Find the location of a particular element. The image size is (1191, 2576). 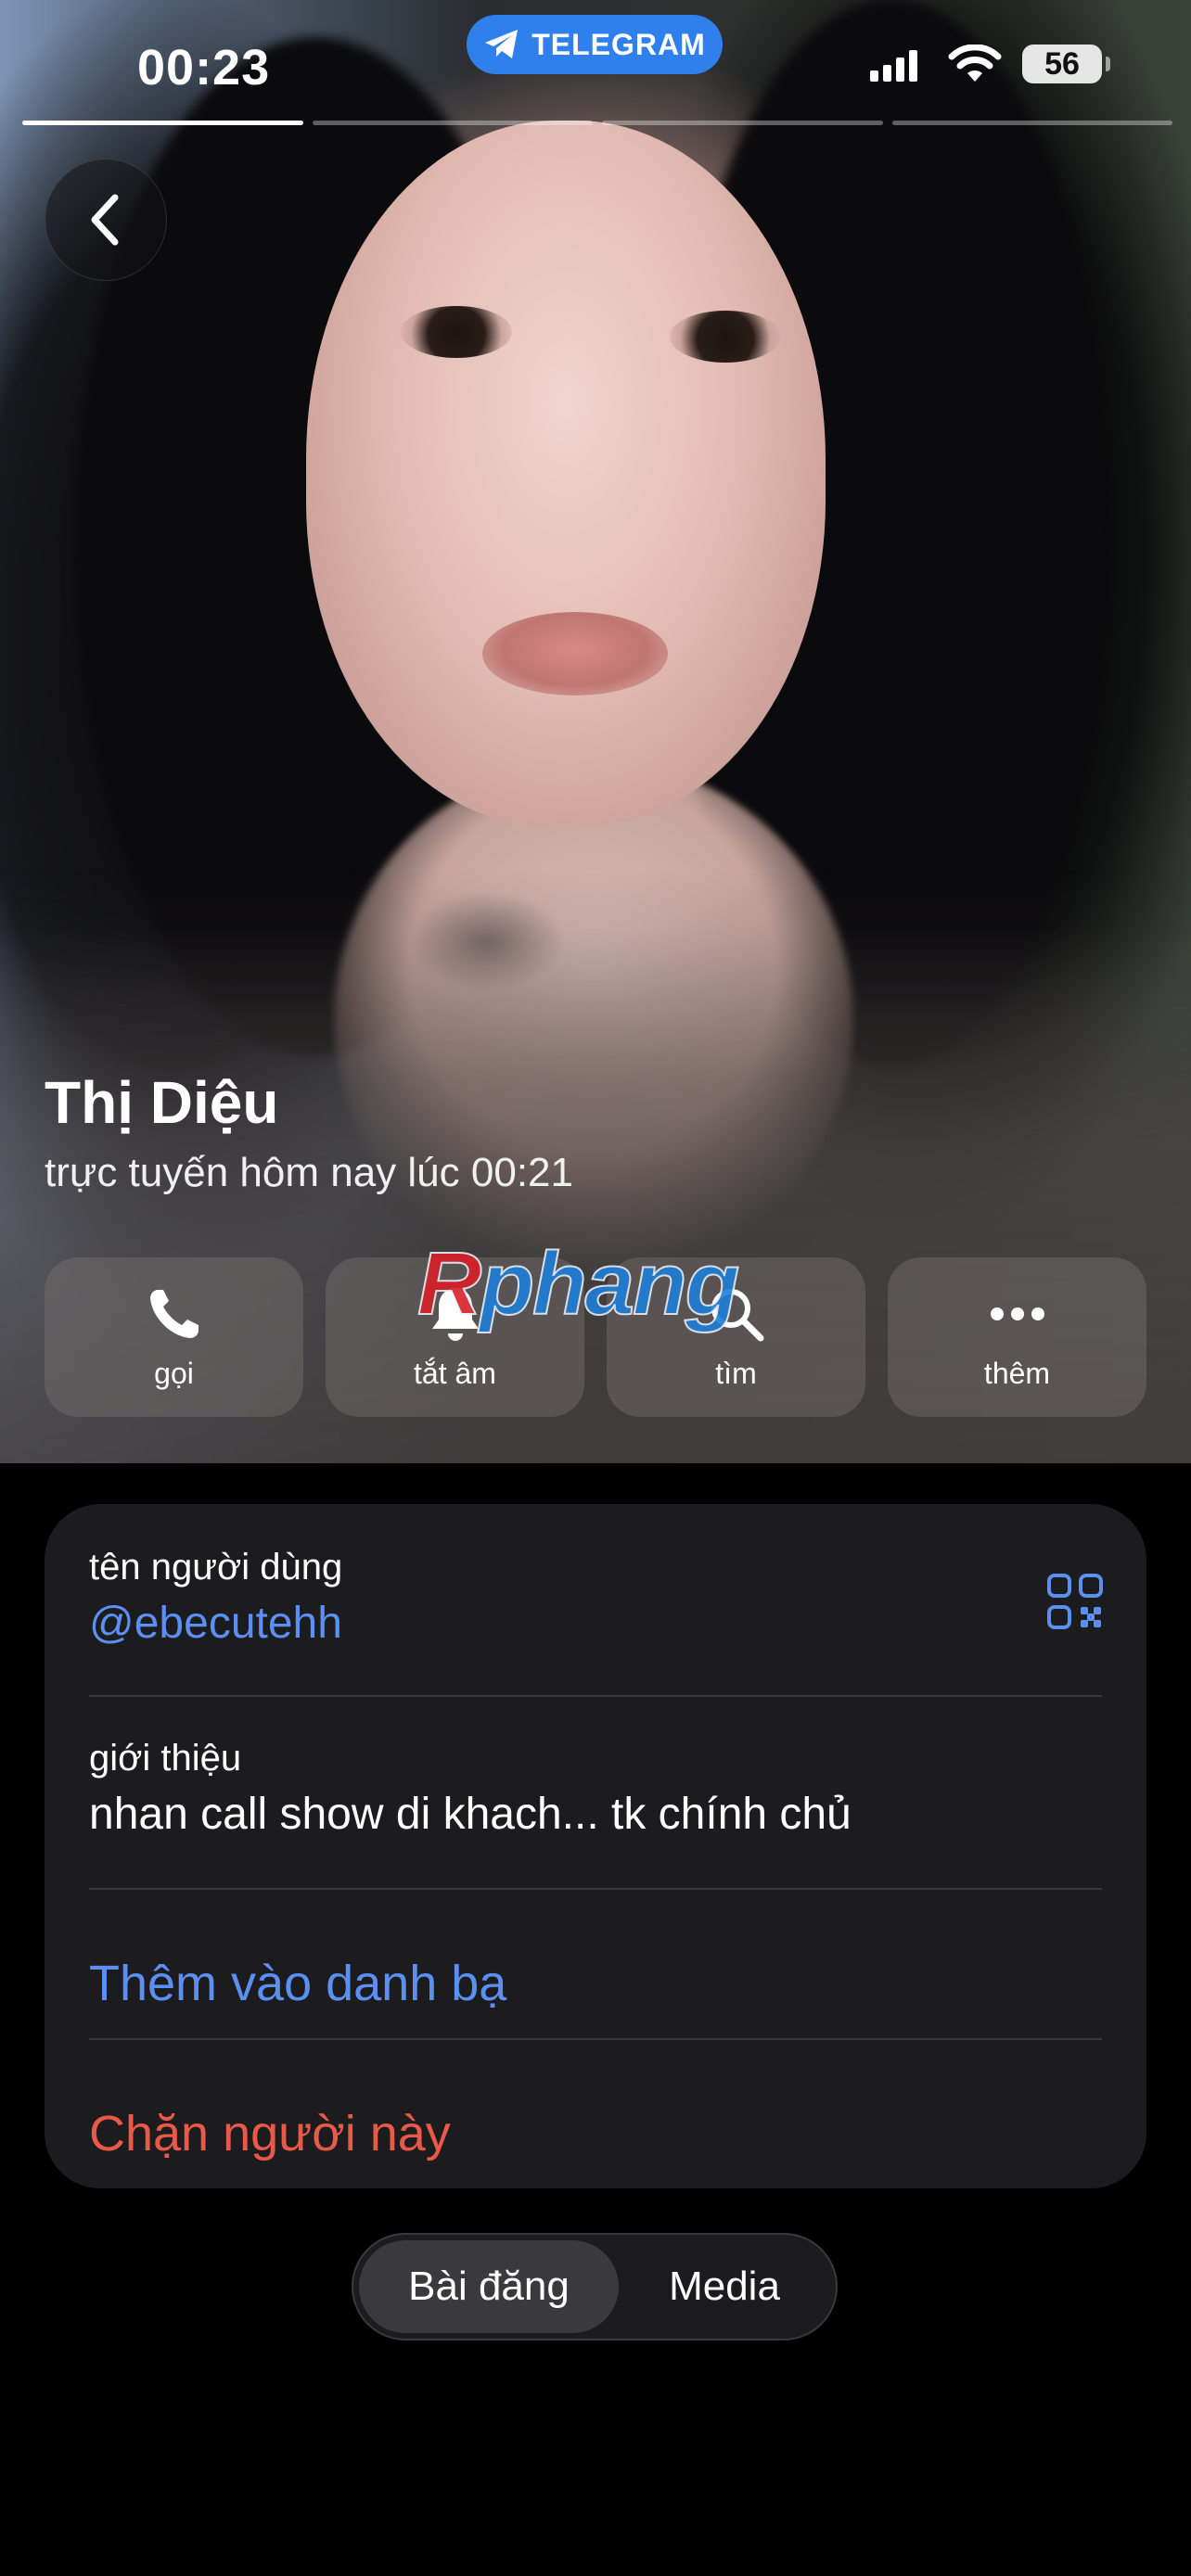

qr-code-icon is located at coordinates (1075, 1601).